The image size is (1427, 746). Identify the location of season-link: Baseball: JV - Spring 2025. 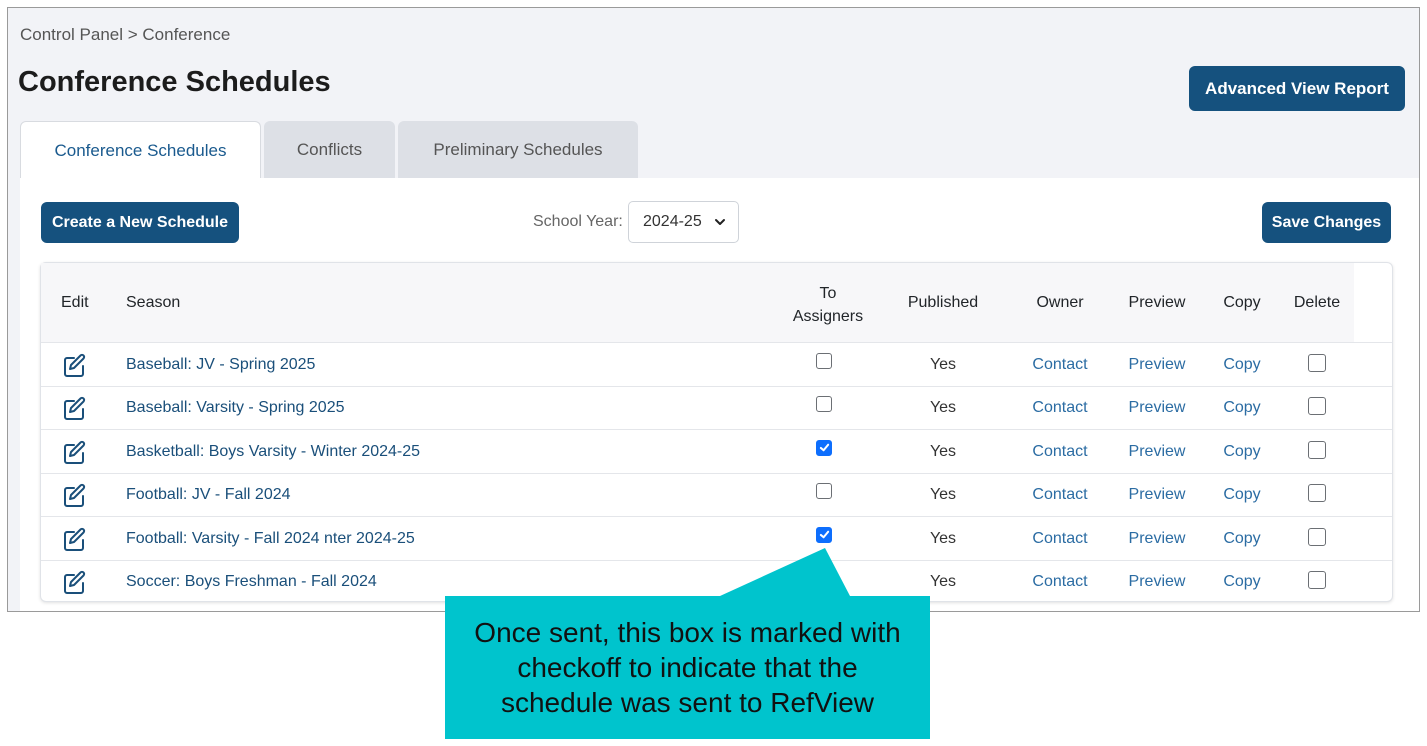
(220, 364).